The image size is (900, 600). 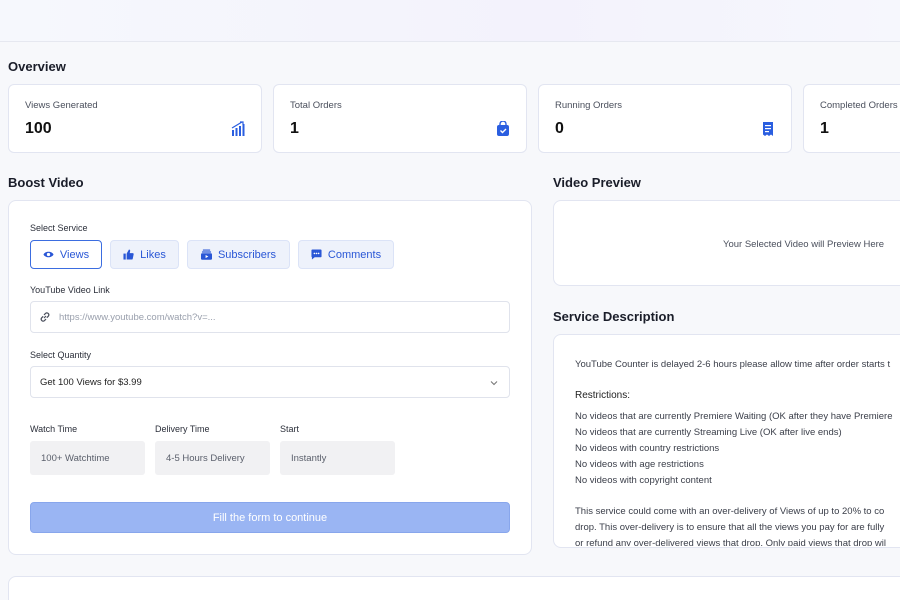 What do you see at coordinates (643, 480) in the screenshot?
I see `restriction-item: No videos with copyright content` at bounding box center [643, 480].